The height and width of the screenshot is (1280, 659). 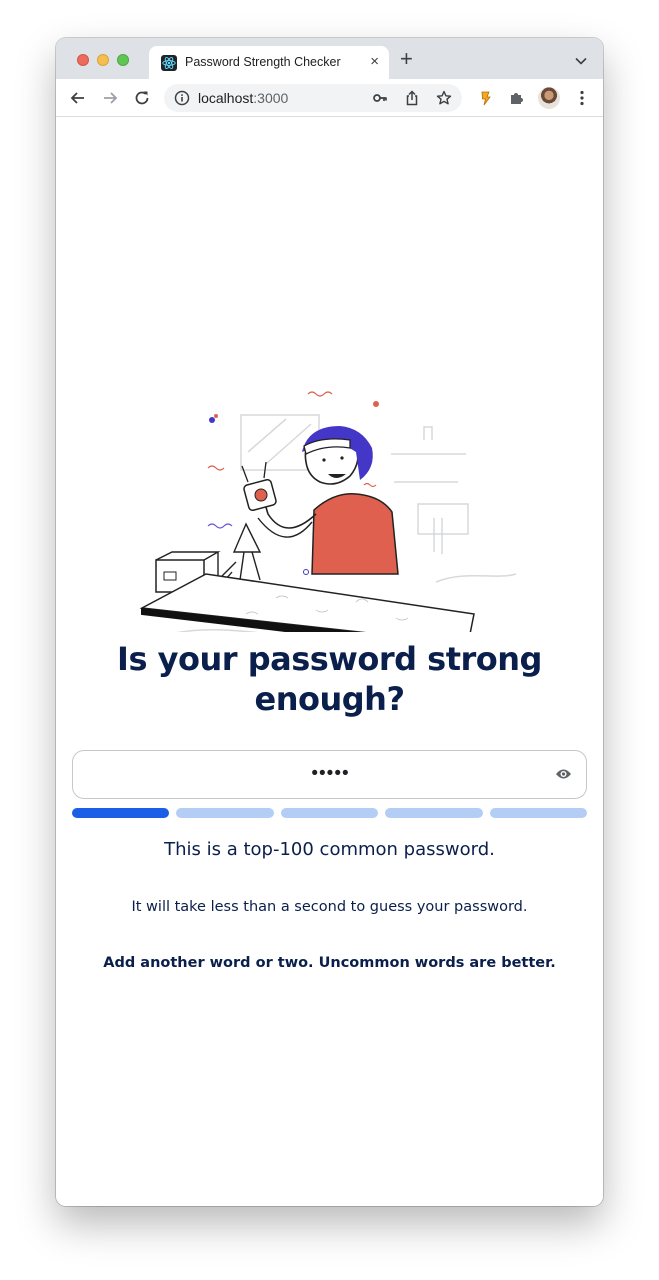 What do you see at coordinates (329, 849) in the screenshot?
I see `strength-message: This is a top-100 common password.` at bounding box center [329, 849].